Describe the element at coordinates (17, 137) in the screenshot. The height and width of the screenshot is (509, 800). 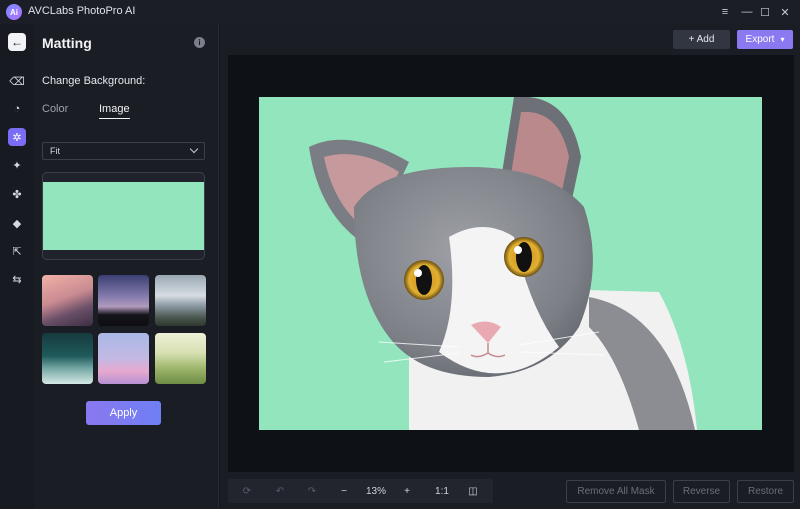
I see `matting-icon: ✲` at that location.